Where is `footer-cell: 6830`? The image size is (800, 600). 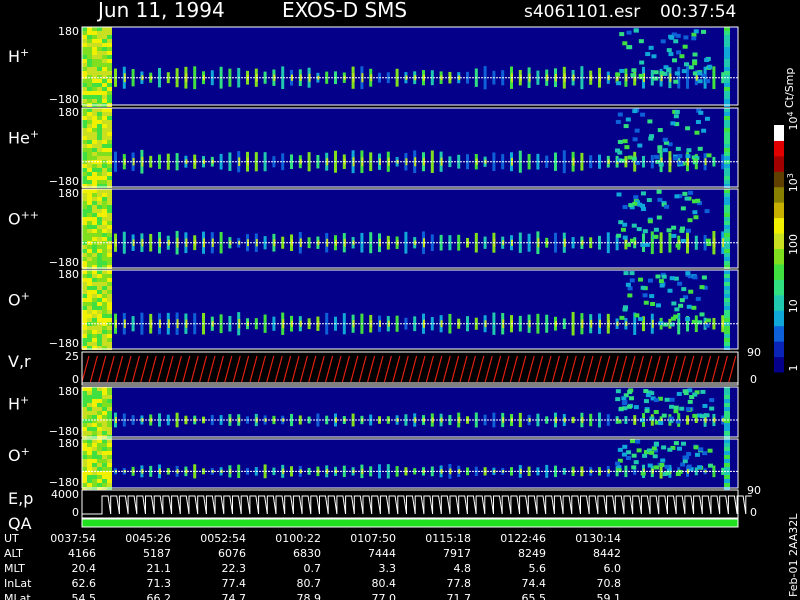
footer-cell: 6830 is located at coordinates (307, 553).